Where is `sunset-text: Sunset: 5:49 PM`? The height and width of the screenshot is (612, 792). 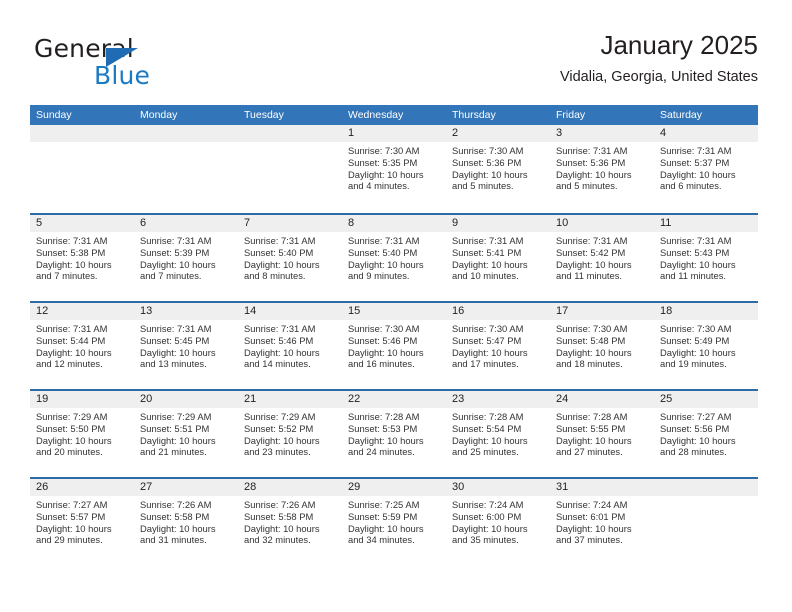
sunset-text: Sunset: 5:49 PM is located at coordinates (695, 340).